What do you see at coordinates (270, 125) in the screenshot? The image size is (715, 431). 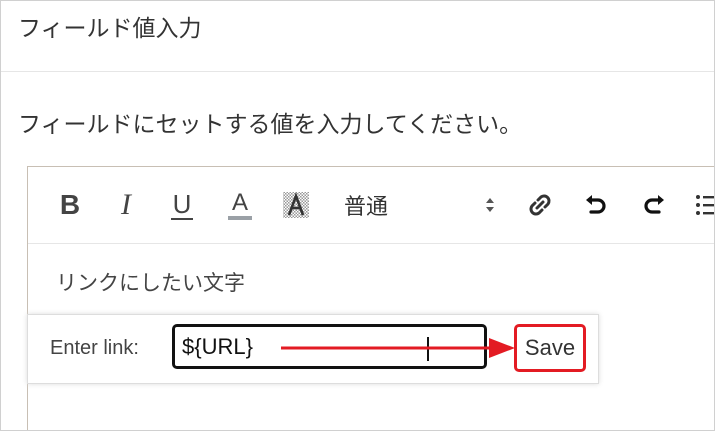 I see `instruction-text: フィールドにセットする値を入力してください。` at bounding box center [270, 125].